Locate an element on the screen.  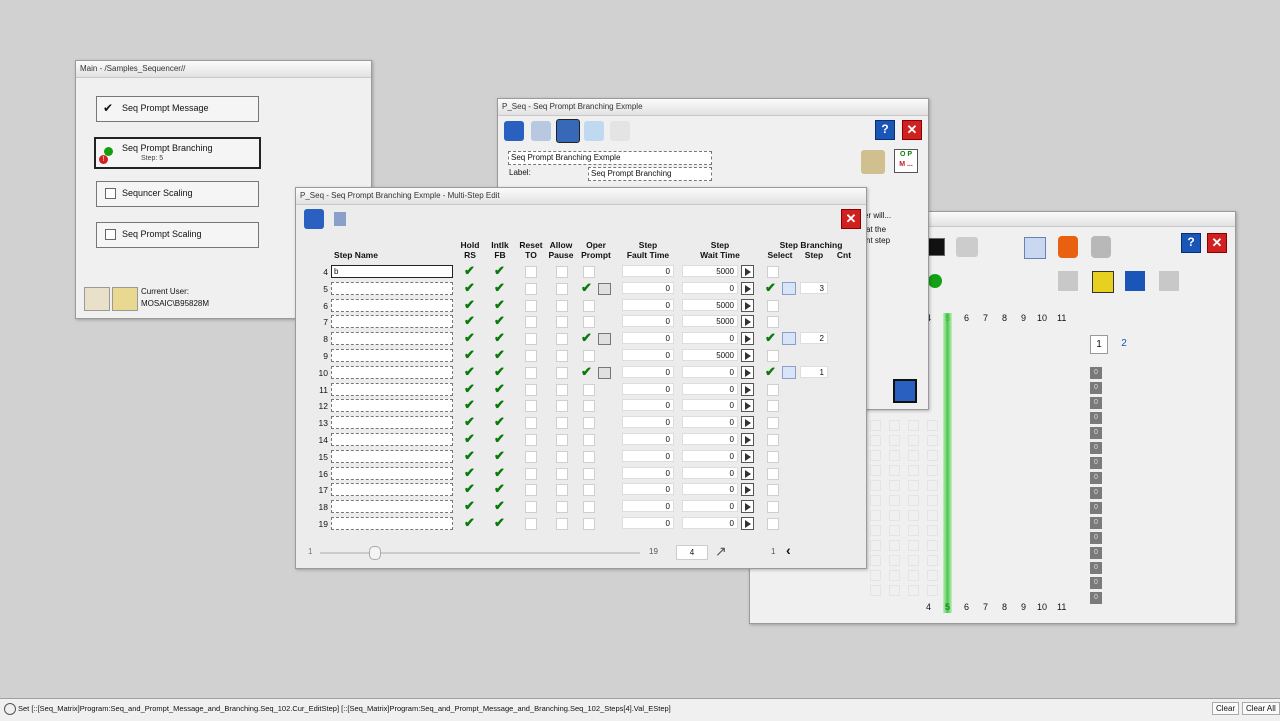
step-name-input: b is located at coordinates (392, 271).